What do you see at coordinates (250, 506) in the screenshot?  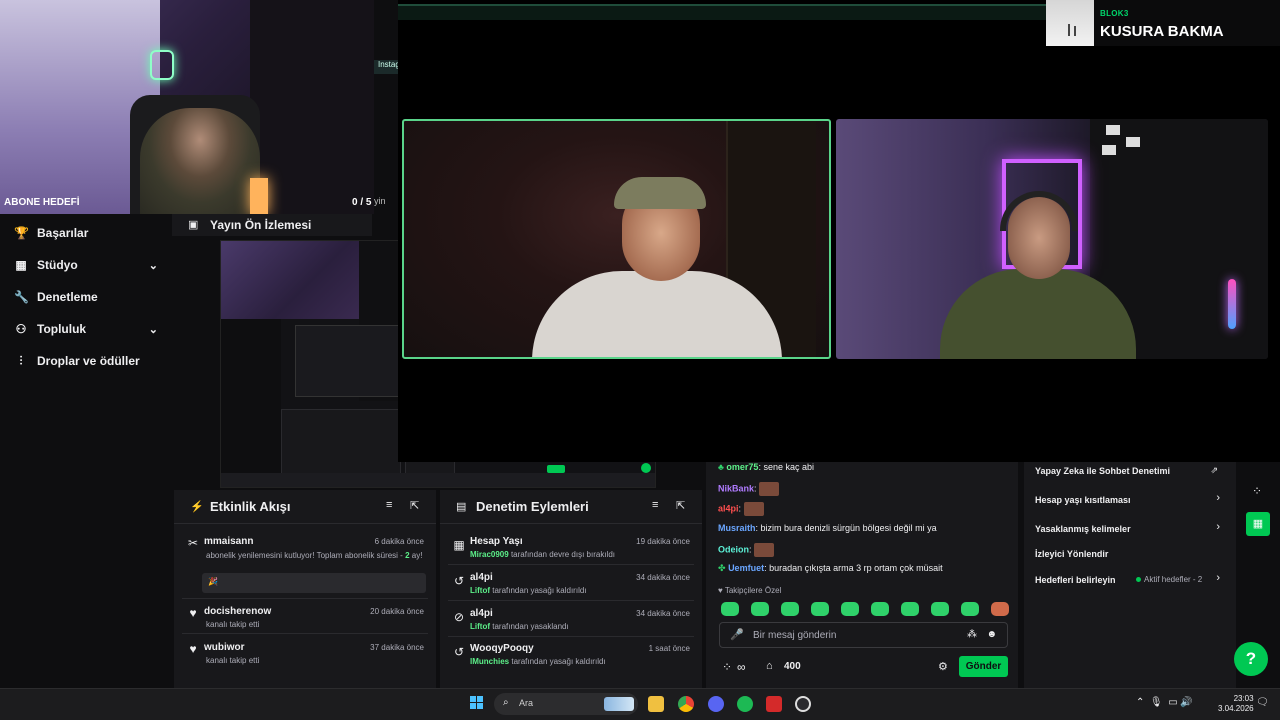 I see `panel-title: Etkinlik Akışı` at bounding box center [250, 506].